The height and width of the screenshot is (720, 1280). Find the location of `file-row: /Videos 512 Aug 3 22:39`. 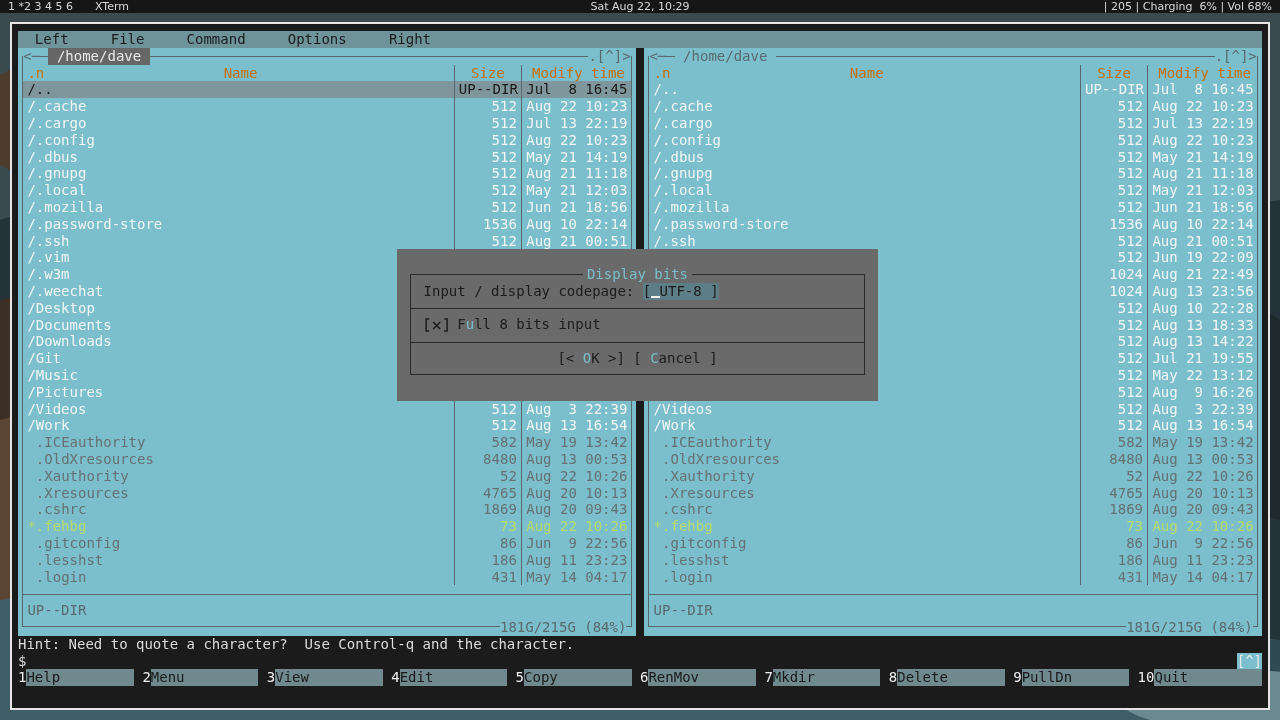

file-row: /Videos 512 Aug 3 22:39 is located at coordinates (953, 409).